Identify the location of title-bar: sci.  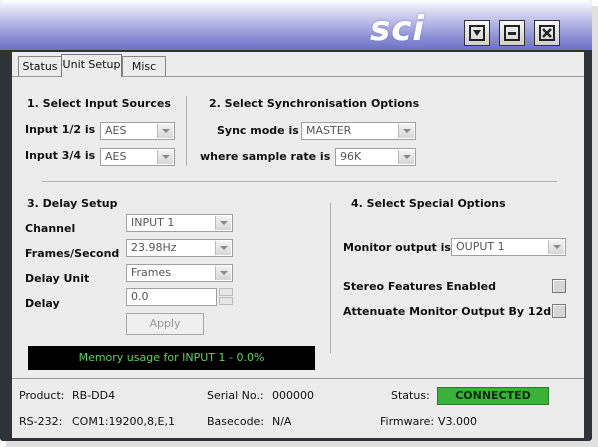
(296, 25).